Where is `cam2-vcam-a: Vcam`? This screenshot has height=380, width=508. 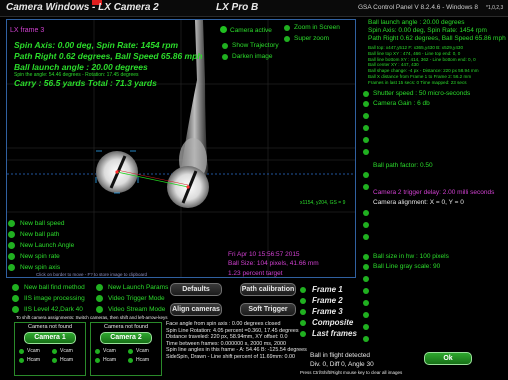 cam2-vcam-a: Vcam is located at coordinates (111, 351).